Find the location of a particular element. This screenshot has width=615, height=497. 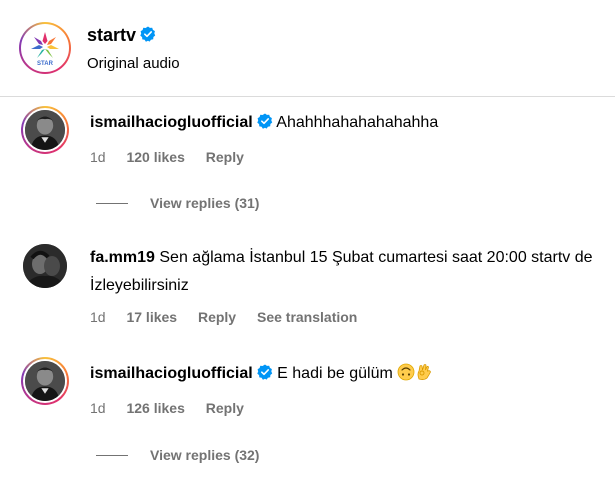

star-logo-icon: STAR is located at coordinates (45, 49).